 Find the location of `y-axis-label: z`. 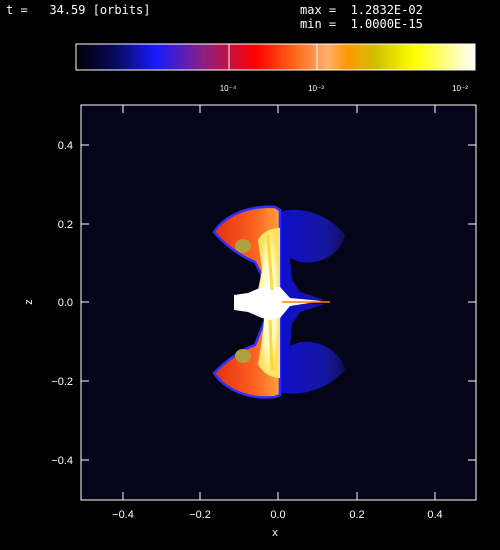

y-axis-label: z is located at coordinates (29, 302).